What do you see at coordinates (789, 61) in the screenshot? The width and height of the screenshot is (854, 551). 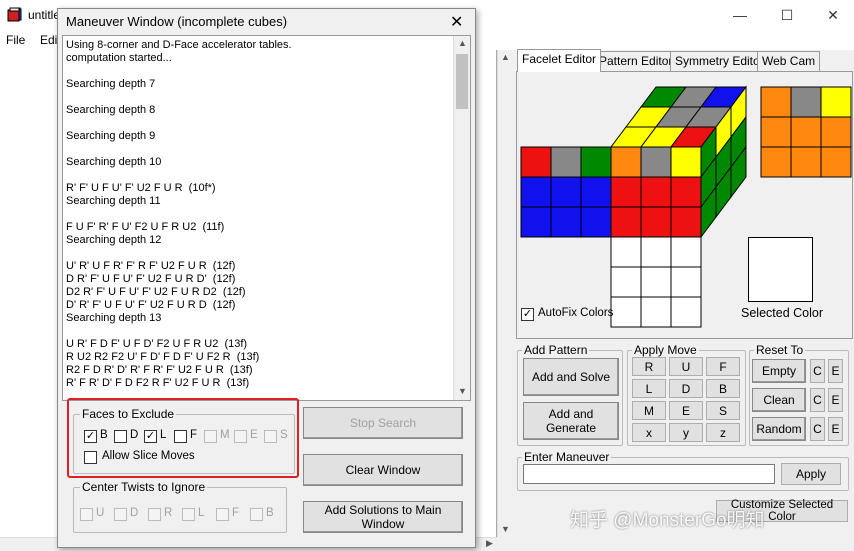 I see `tab-web-cam: Web Cam` at bounding box center [789, 61].